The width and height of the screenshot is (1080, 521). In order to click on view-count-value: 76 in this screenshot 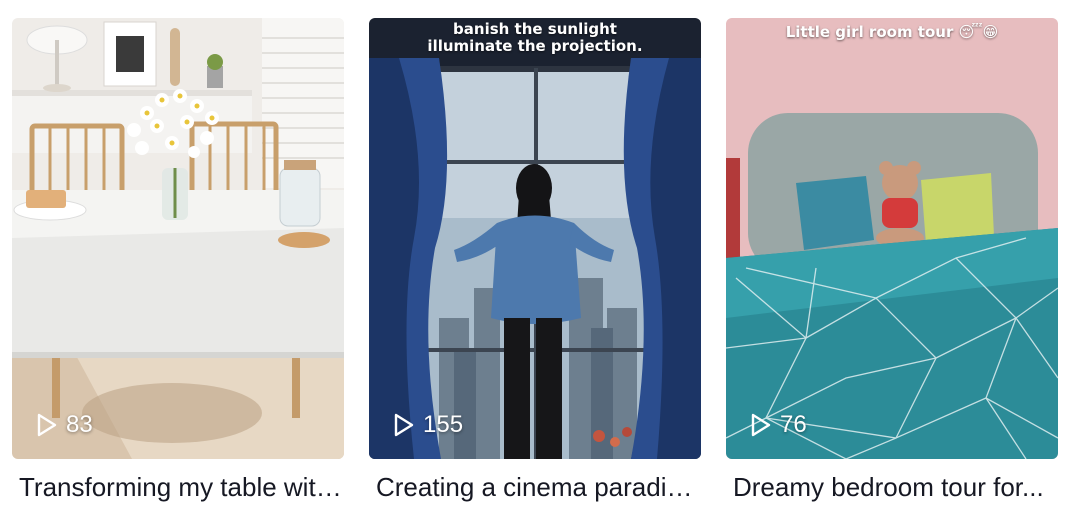, I will do `click(793, 424)`.